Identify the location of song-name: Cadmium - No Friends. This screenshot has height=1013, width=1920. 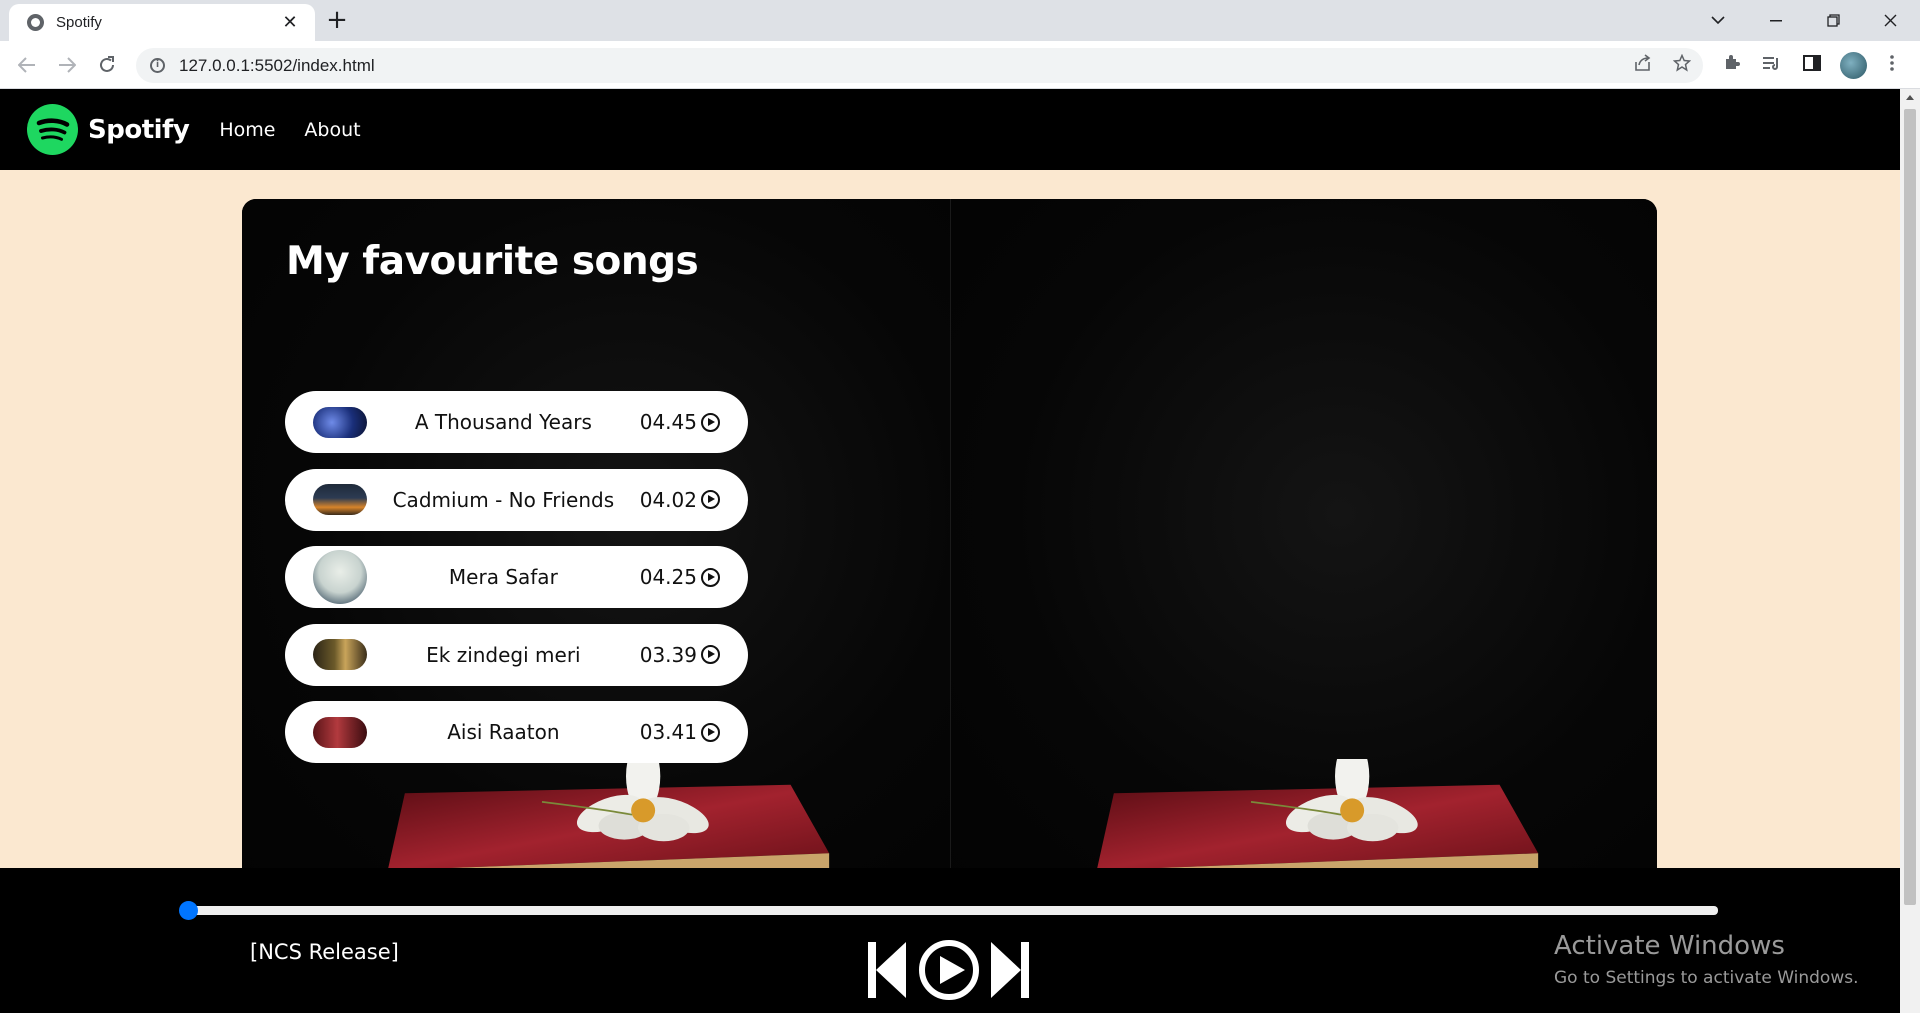
(503, 499).